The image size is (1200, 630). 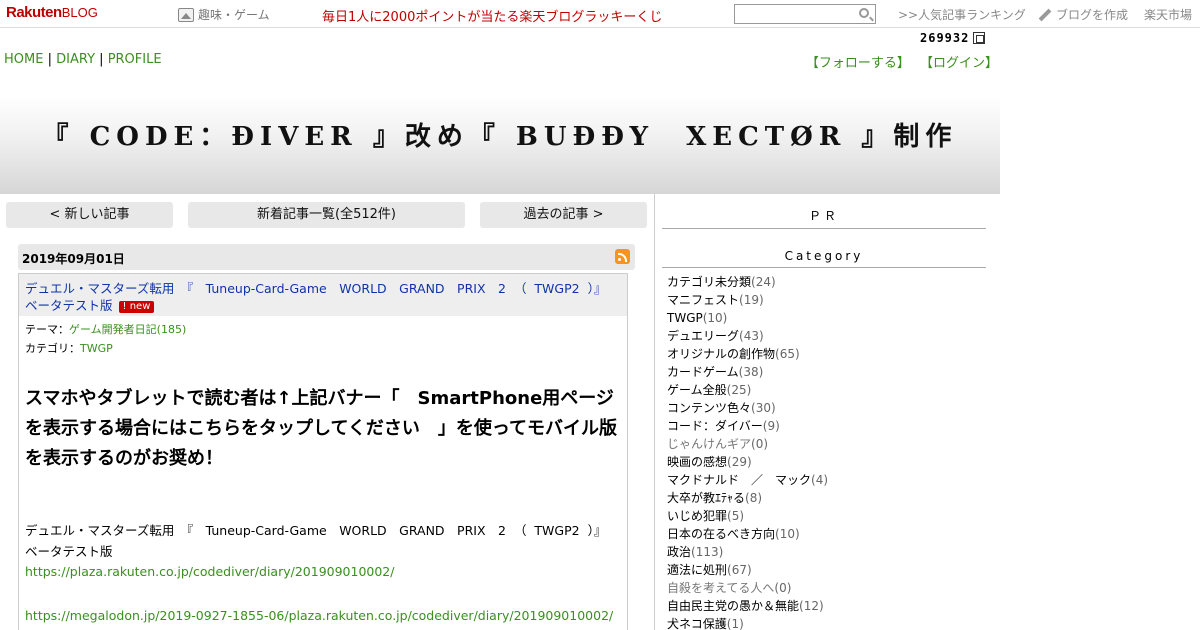 I want to click on search-box, so click(x=805, y=14).